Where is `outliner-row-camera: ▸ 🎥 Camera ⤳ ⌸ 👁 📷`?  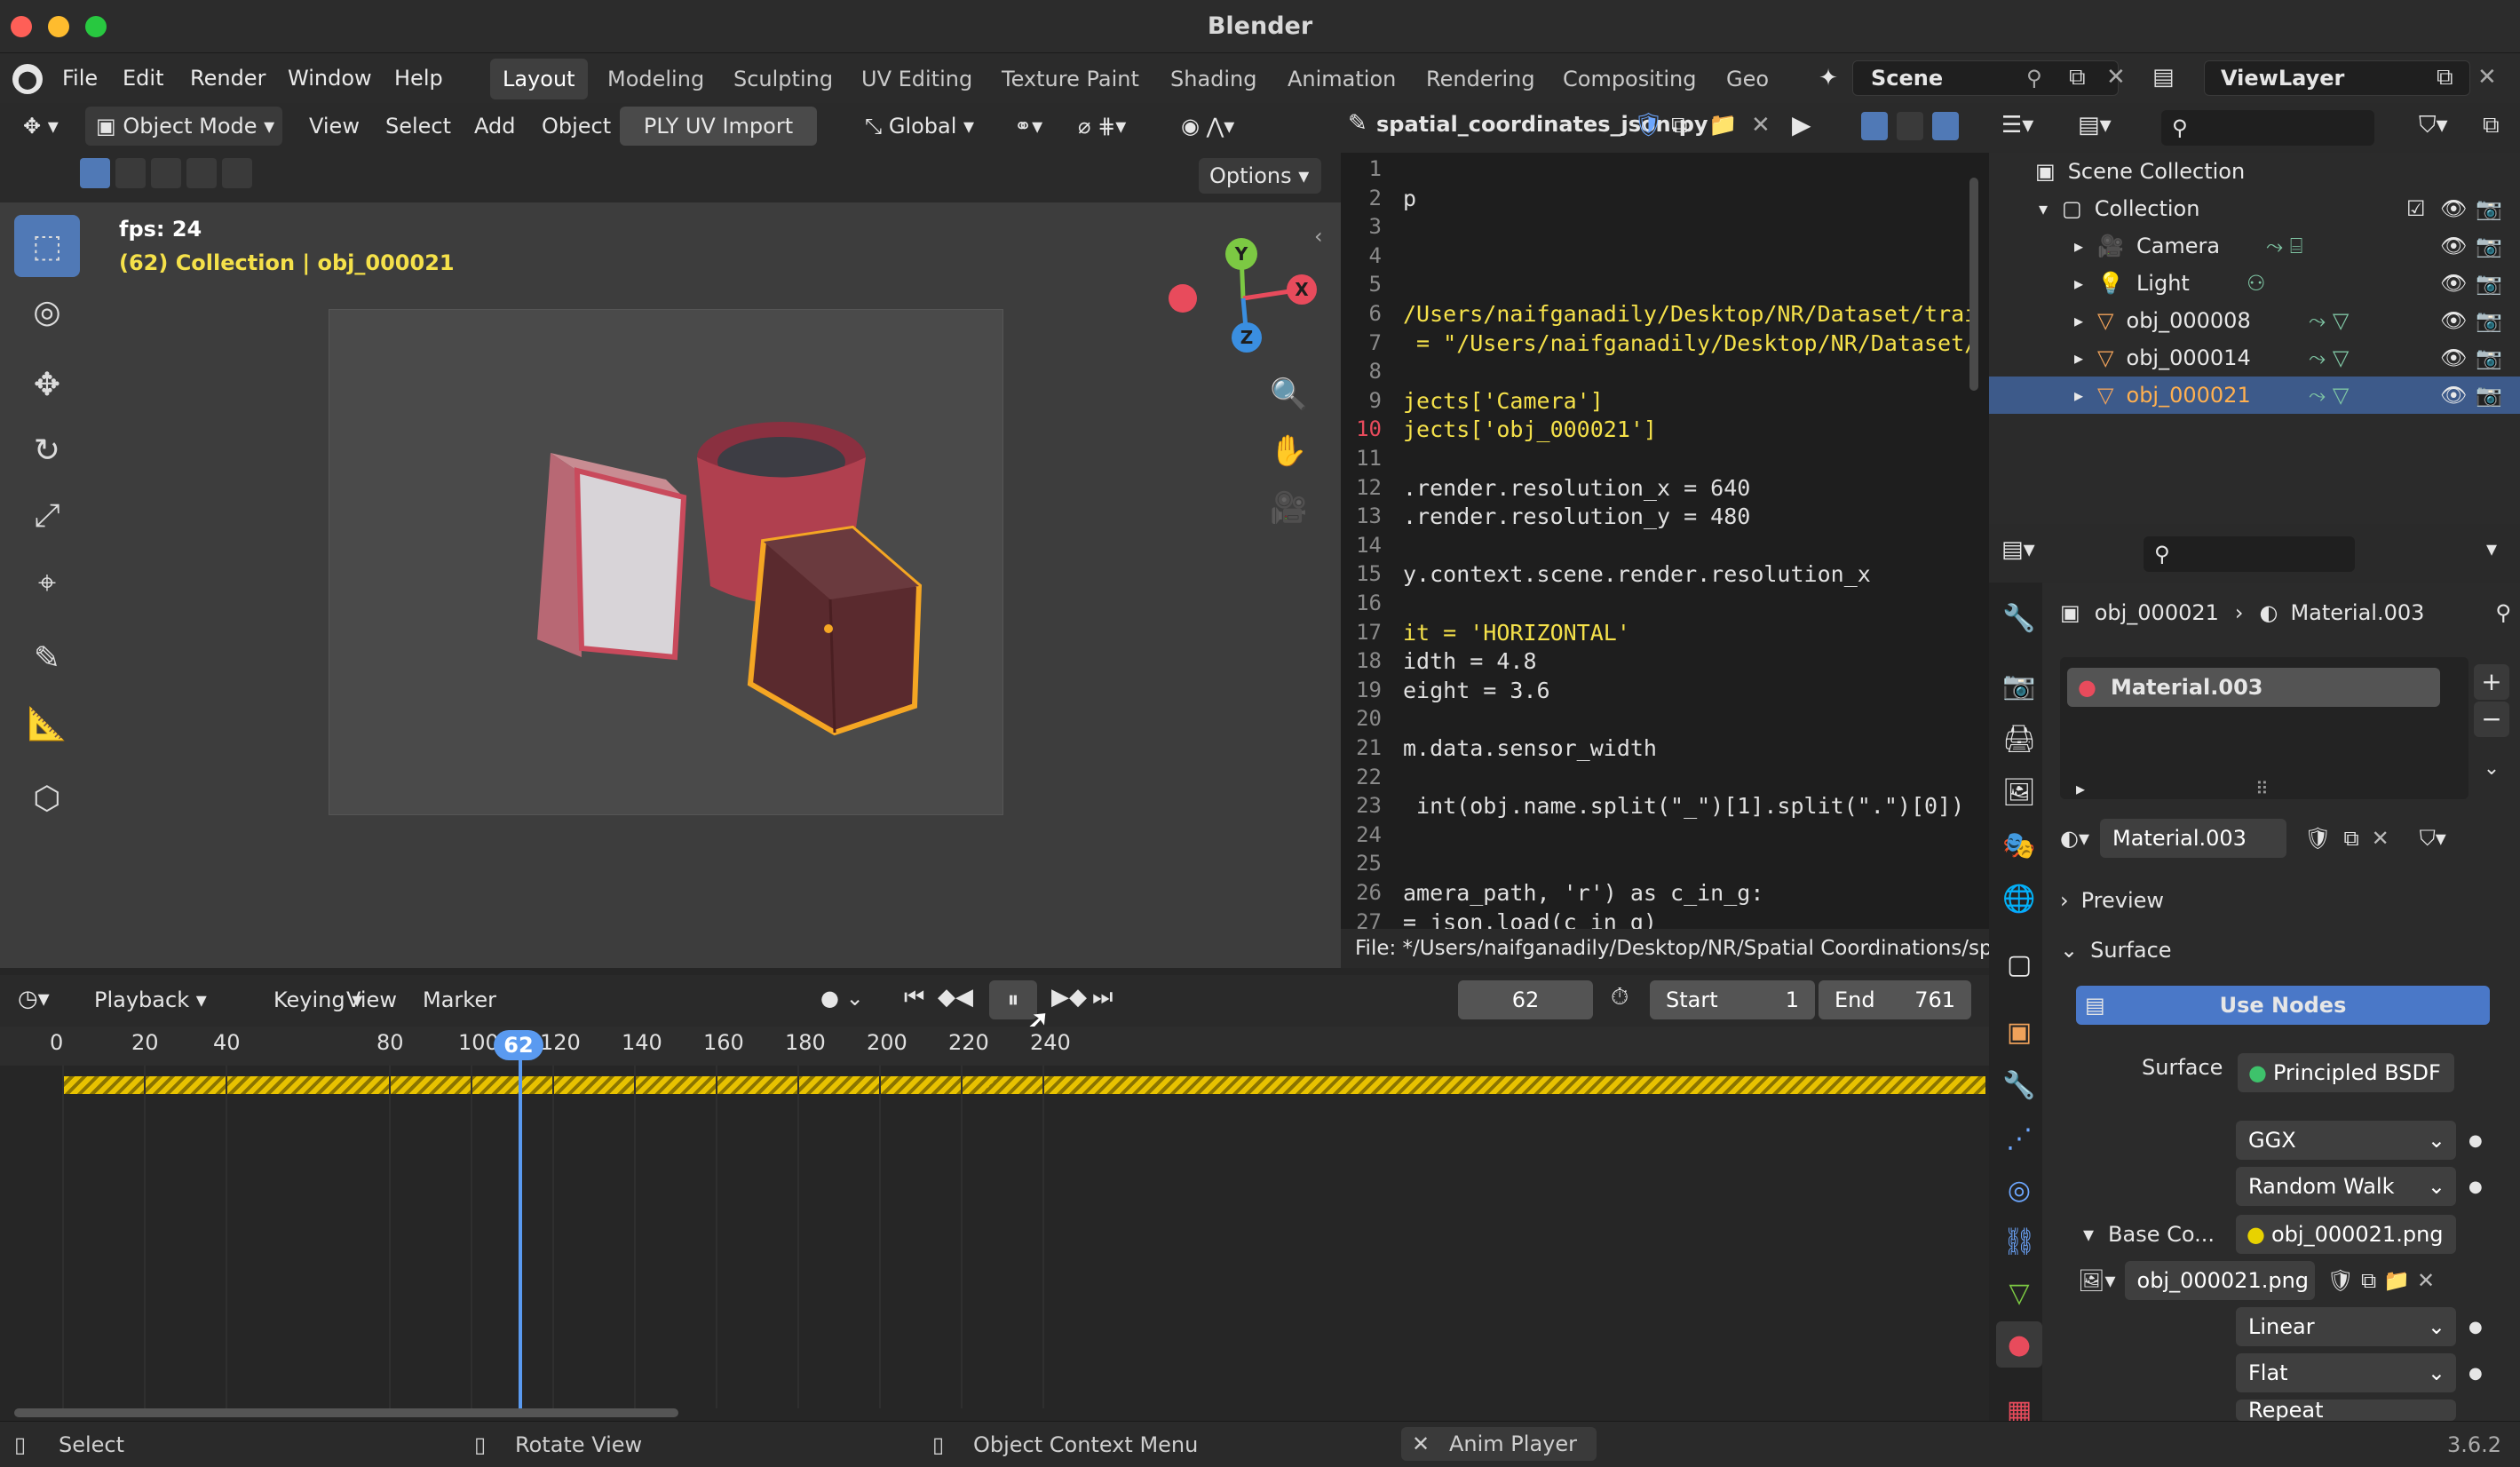 outliner-row-camera: ▸ 🎥 Camera ⤳ ⌸ 👁 📷 is located at coordinates (2254, 246).